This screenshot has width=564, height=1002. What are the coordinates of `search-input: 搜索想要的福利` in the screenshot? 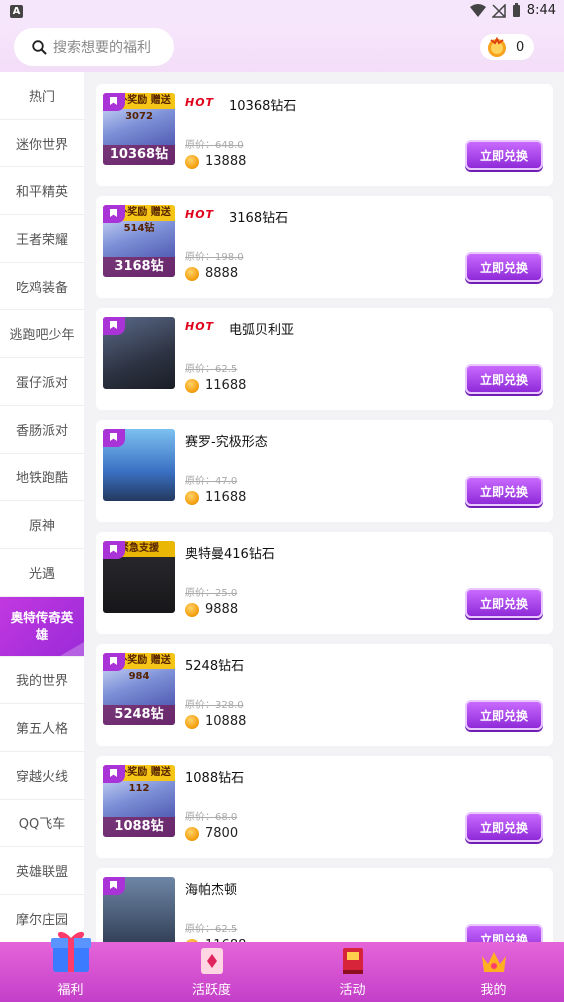 It's located at (94, 47).